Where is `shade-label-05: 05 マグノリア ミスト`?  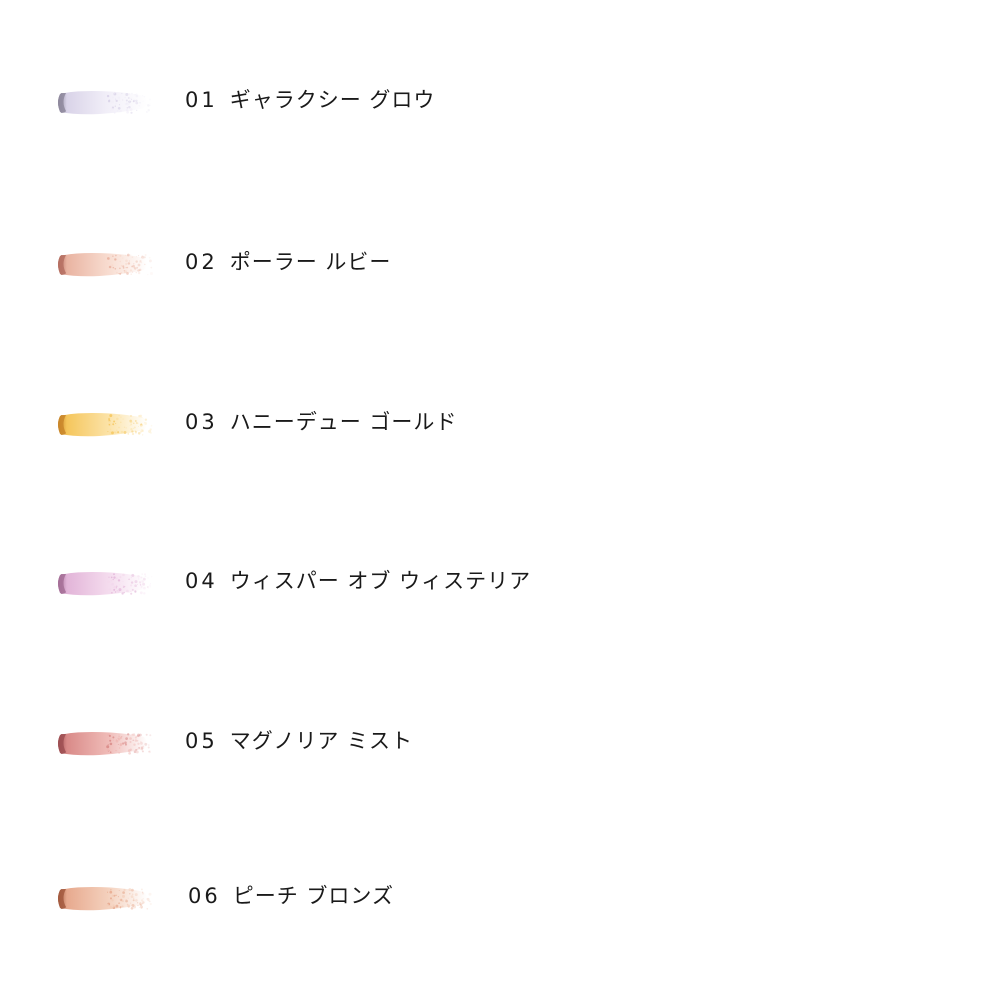 shade-label-05: 05 マグノリア ミスト is located at coordinates (299, 741).